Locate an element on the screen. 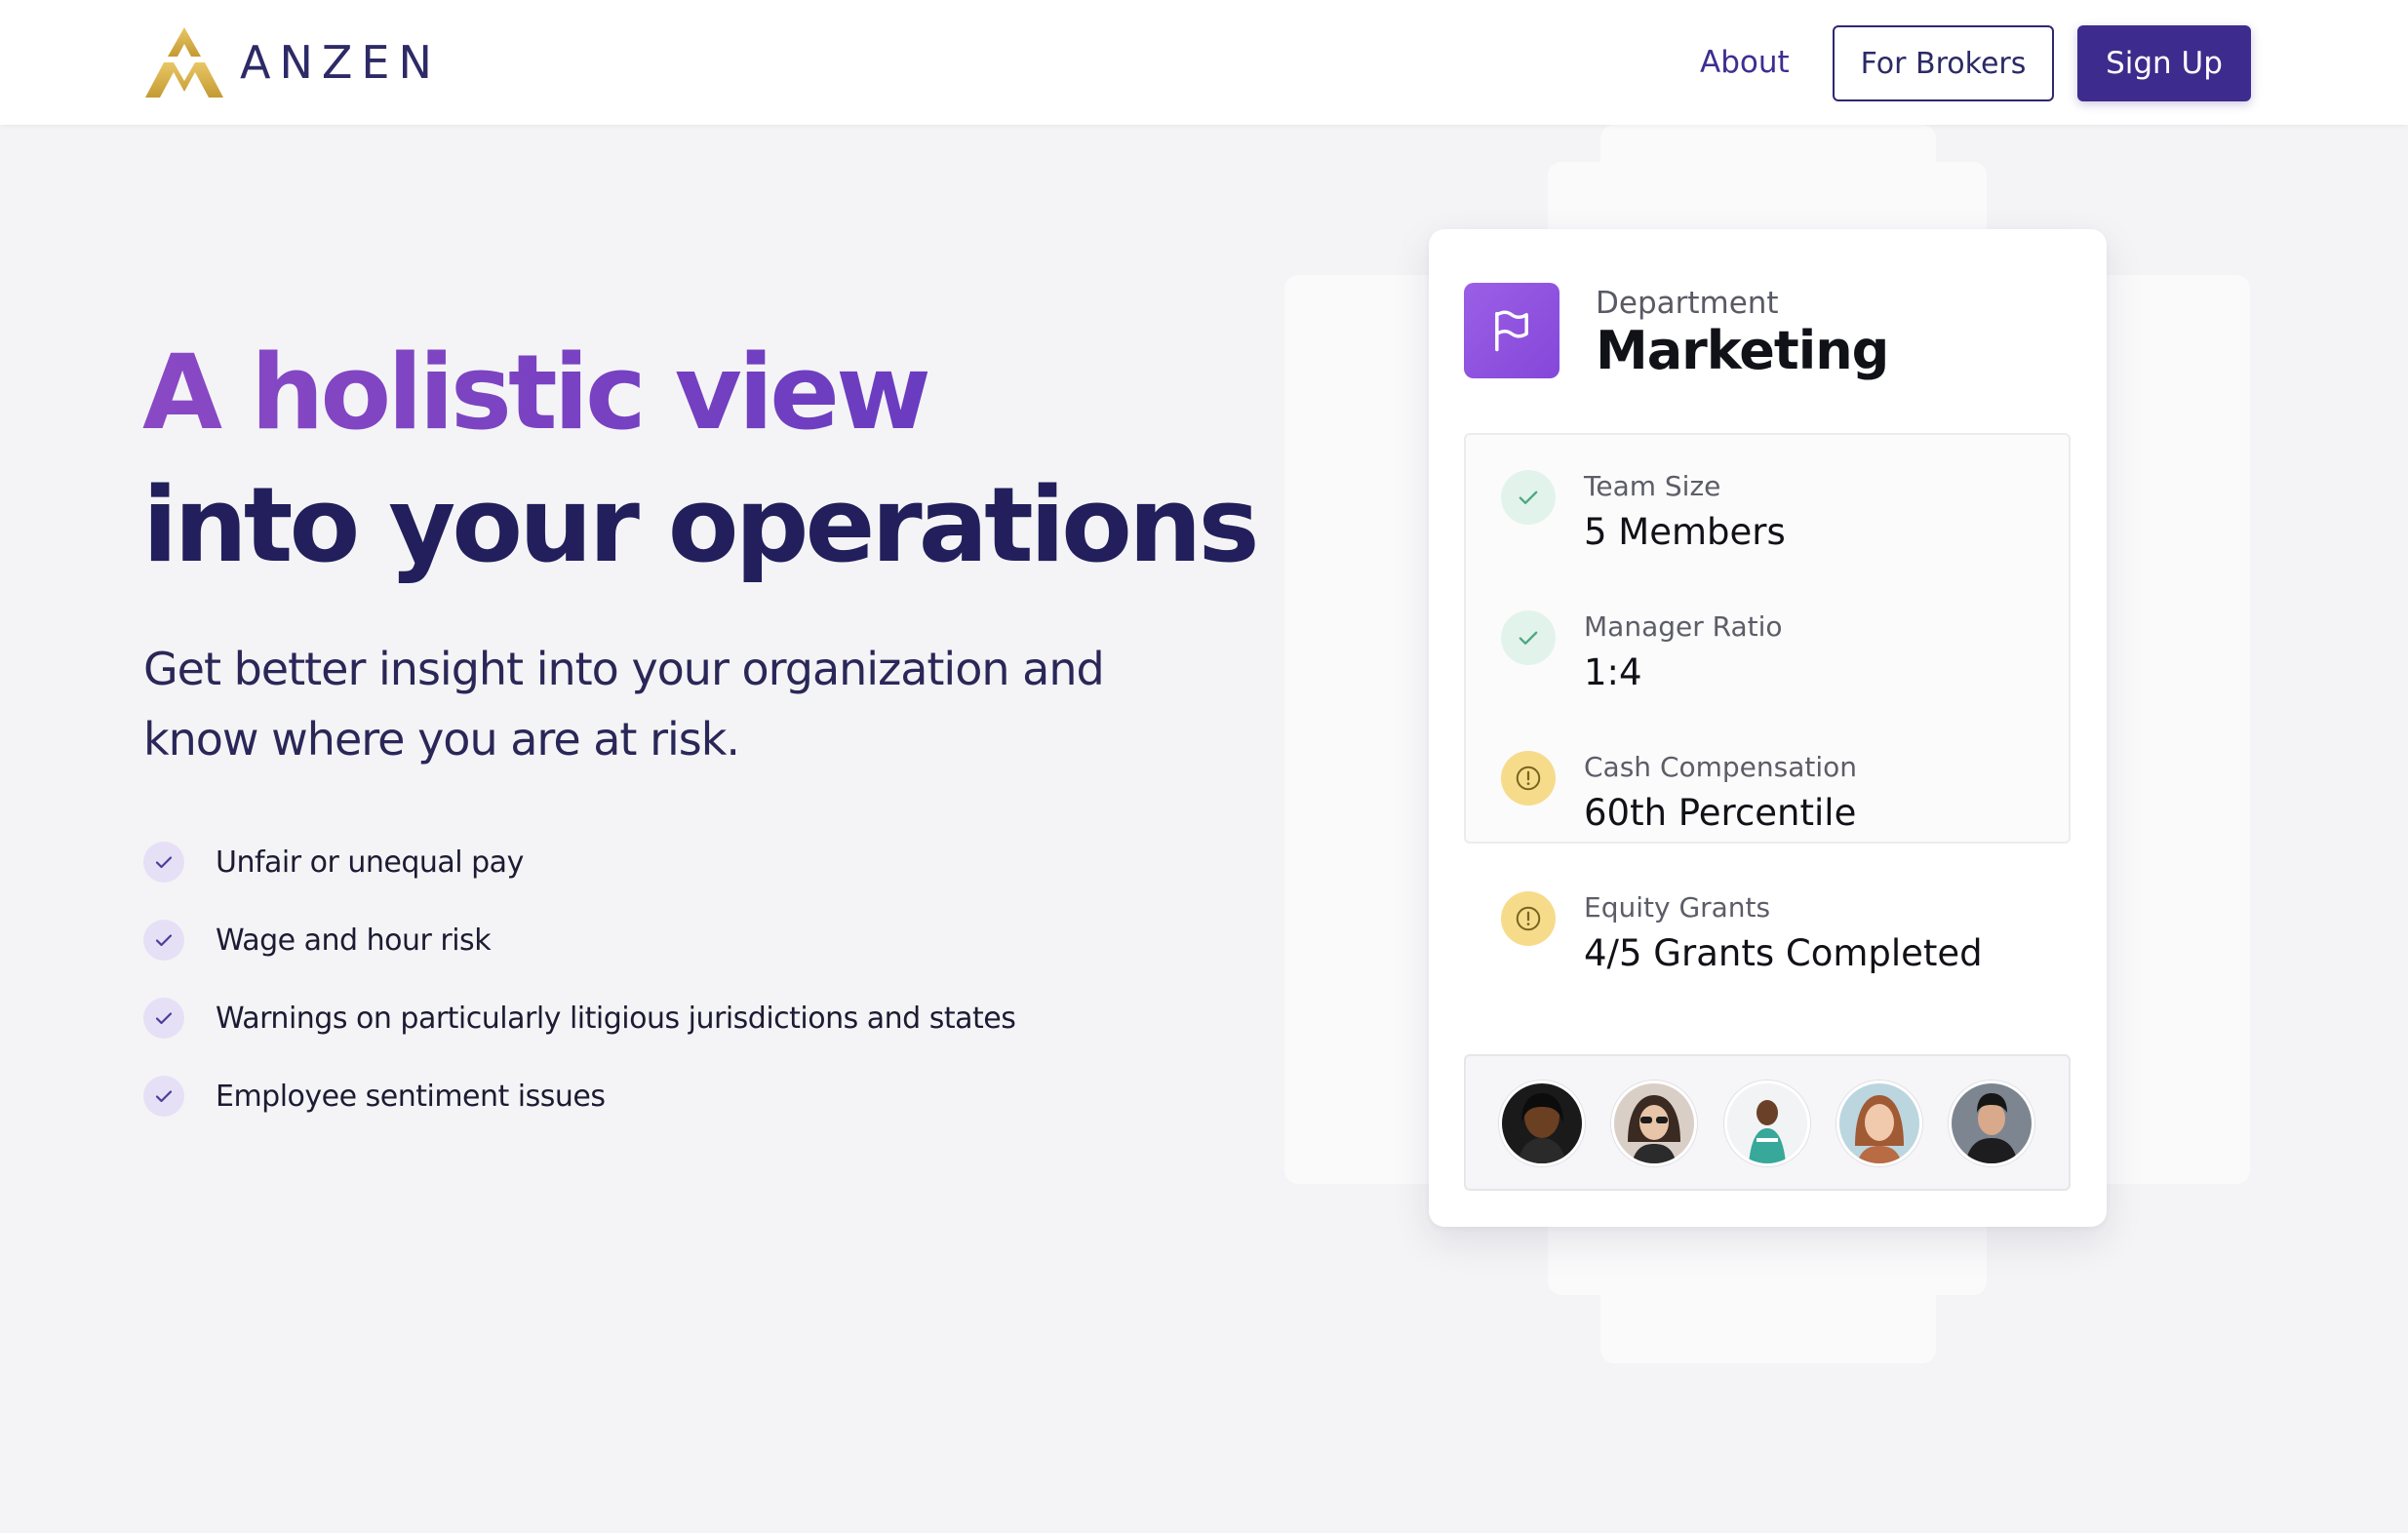 This screenshot has width=2408, height=1533. department-label: Department is located at coordinates (1687, 303).